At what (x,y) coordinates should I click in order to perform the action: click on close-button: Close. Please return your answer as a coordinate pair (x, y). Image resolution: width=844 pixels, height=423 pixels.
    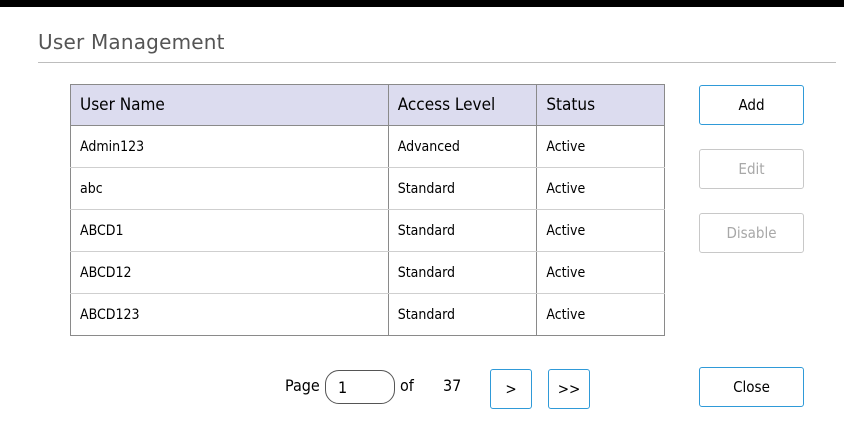
    Looking at the image, I should click on (751, 387).